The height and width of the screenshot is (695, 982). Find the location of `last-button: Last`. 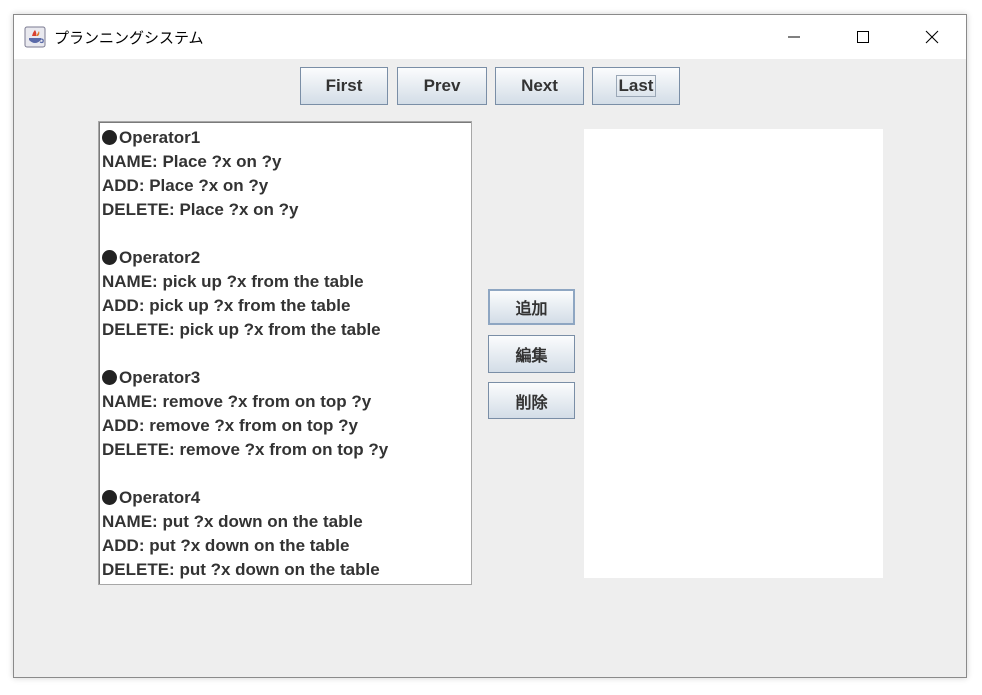

last-button: Last is located at coordinates (636, 86).